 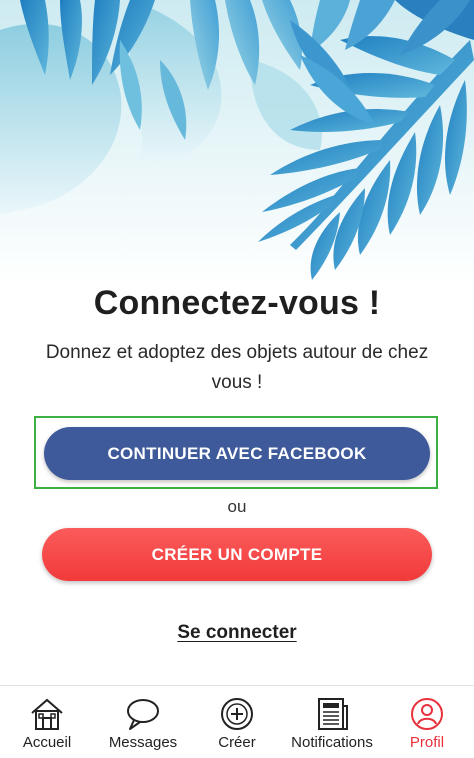 What do you see at coordinates (237, 506) in the screenshot?
I see `or-separator: ou` at bounding box center [237, 506].